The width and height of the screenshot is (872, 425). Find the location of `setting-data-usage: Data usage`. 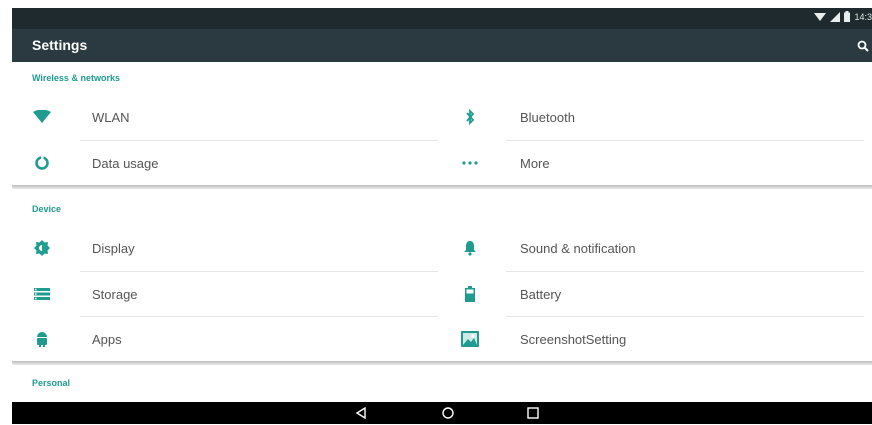

setting-data-usage: Data usage is located at coordinates (231, 163).